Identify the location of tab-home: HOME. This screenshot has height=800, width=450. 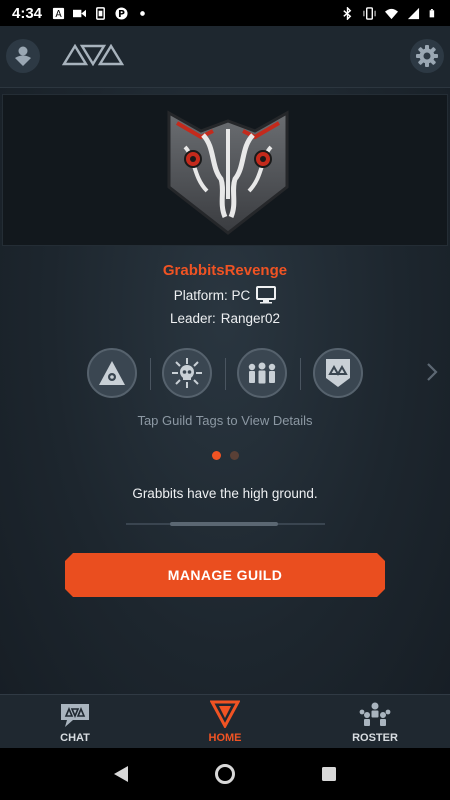
(225, 721).